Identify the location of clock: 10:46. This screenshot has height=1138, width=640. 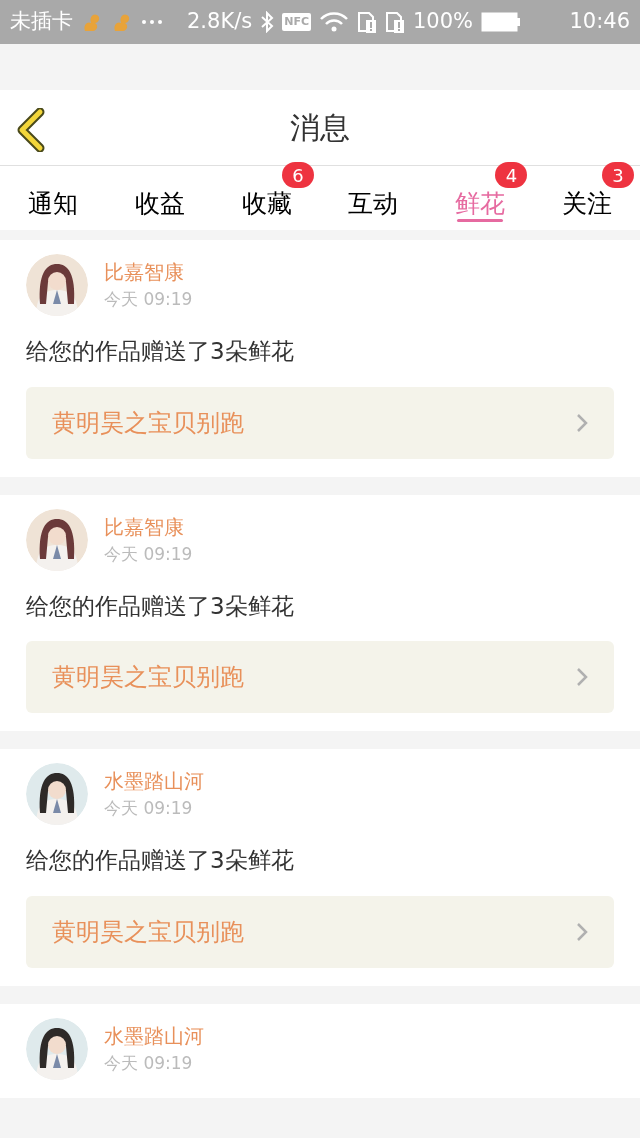
(599, 22).